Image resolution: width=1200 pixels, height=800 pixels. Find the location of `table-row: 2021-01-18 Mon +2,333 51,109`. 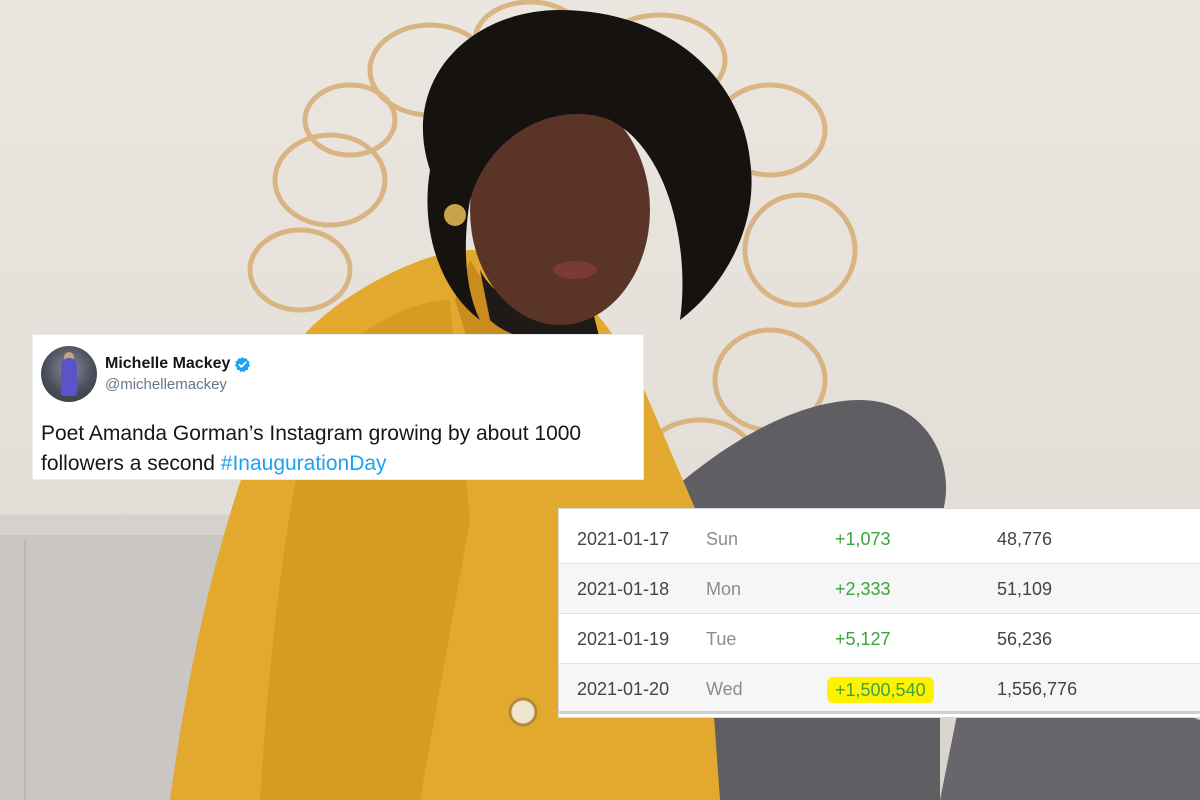

table-row: 2021-01-18 Mon +2,333 51,109 is located at coordinates (879, 589).